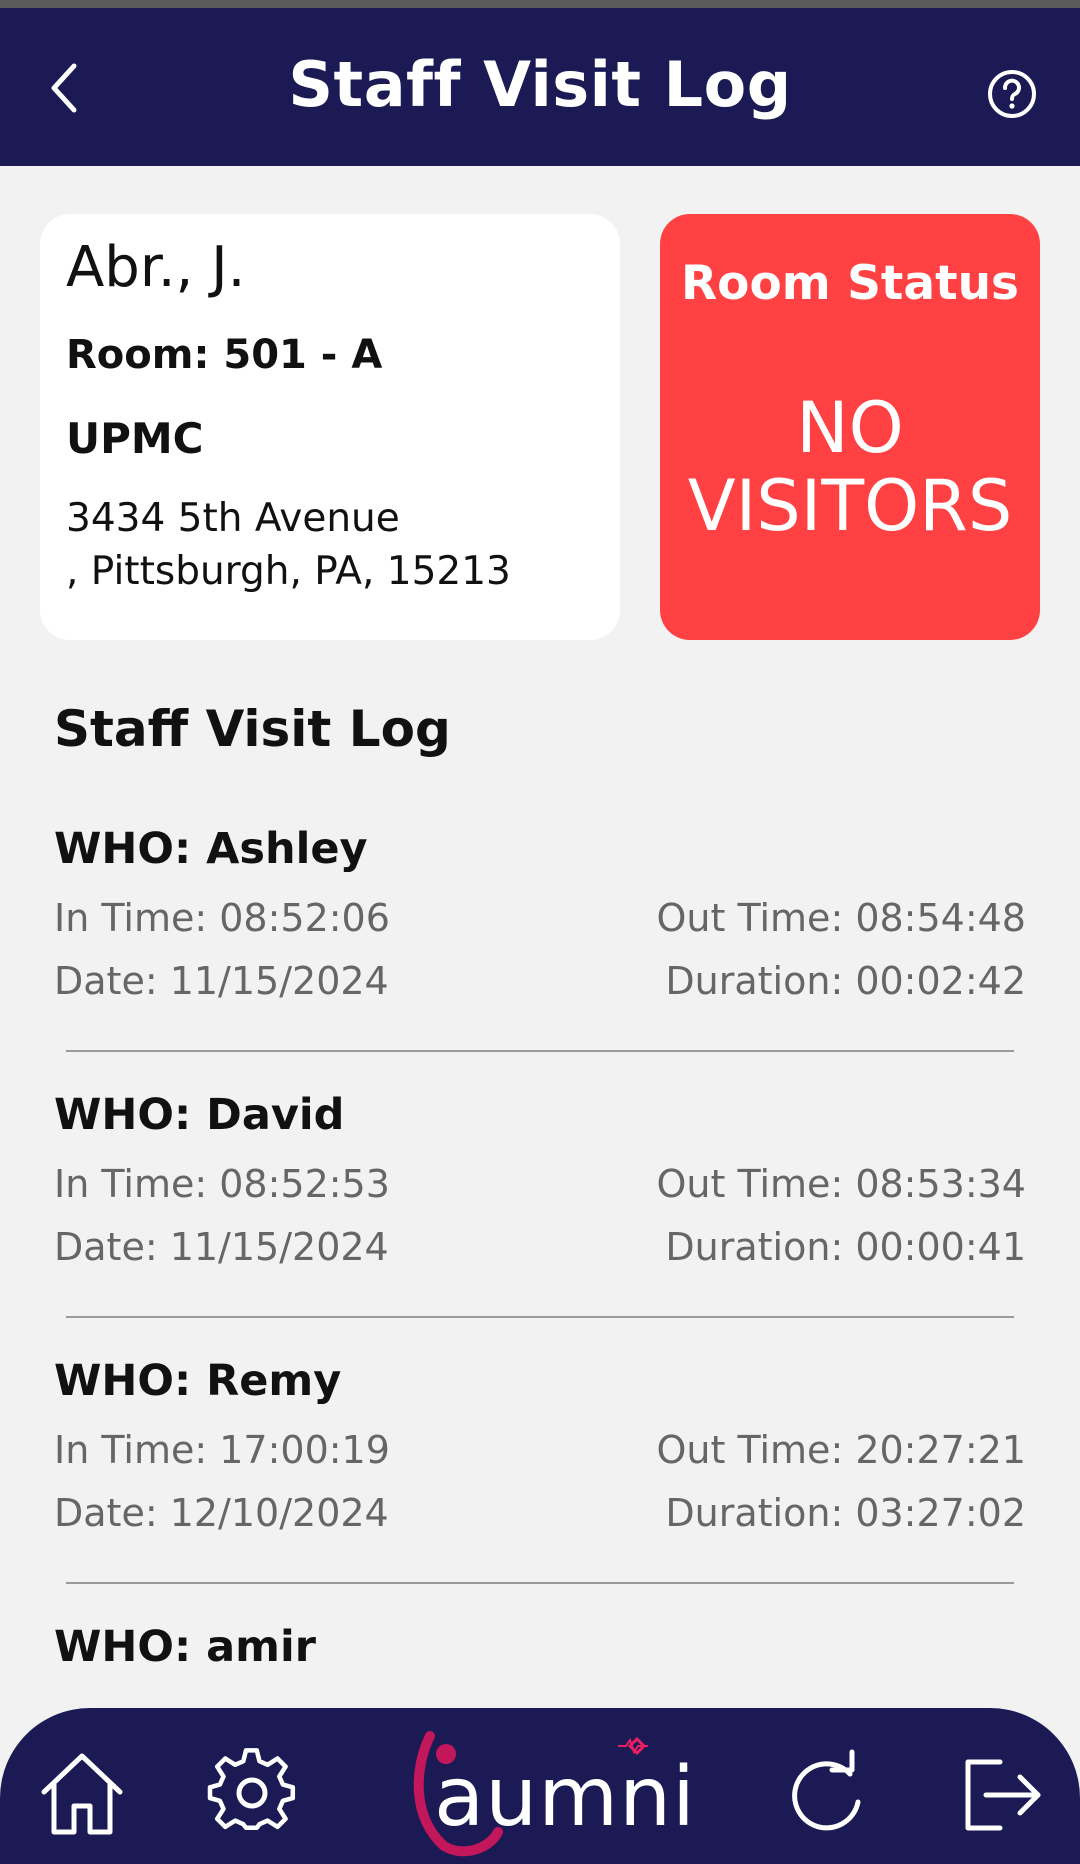  I want to click on logo-text: aumni, so click(565, 1797).